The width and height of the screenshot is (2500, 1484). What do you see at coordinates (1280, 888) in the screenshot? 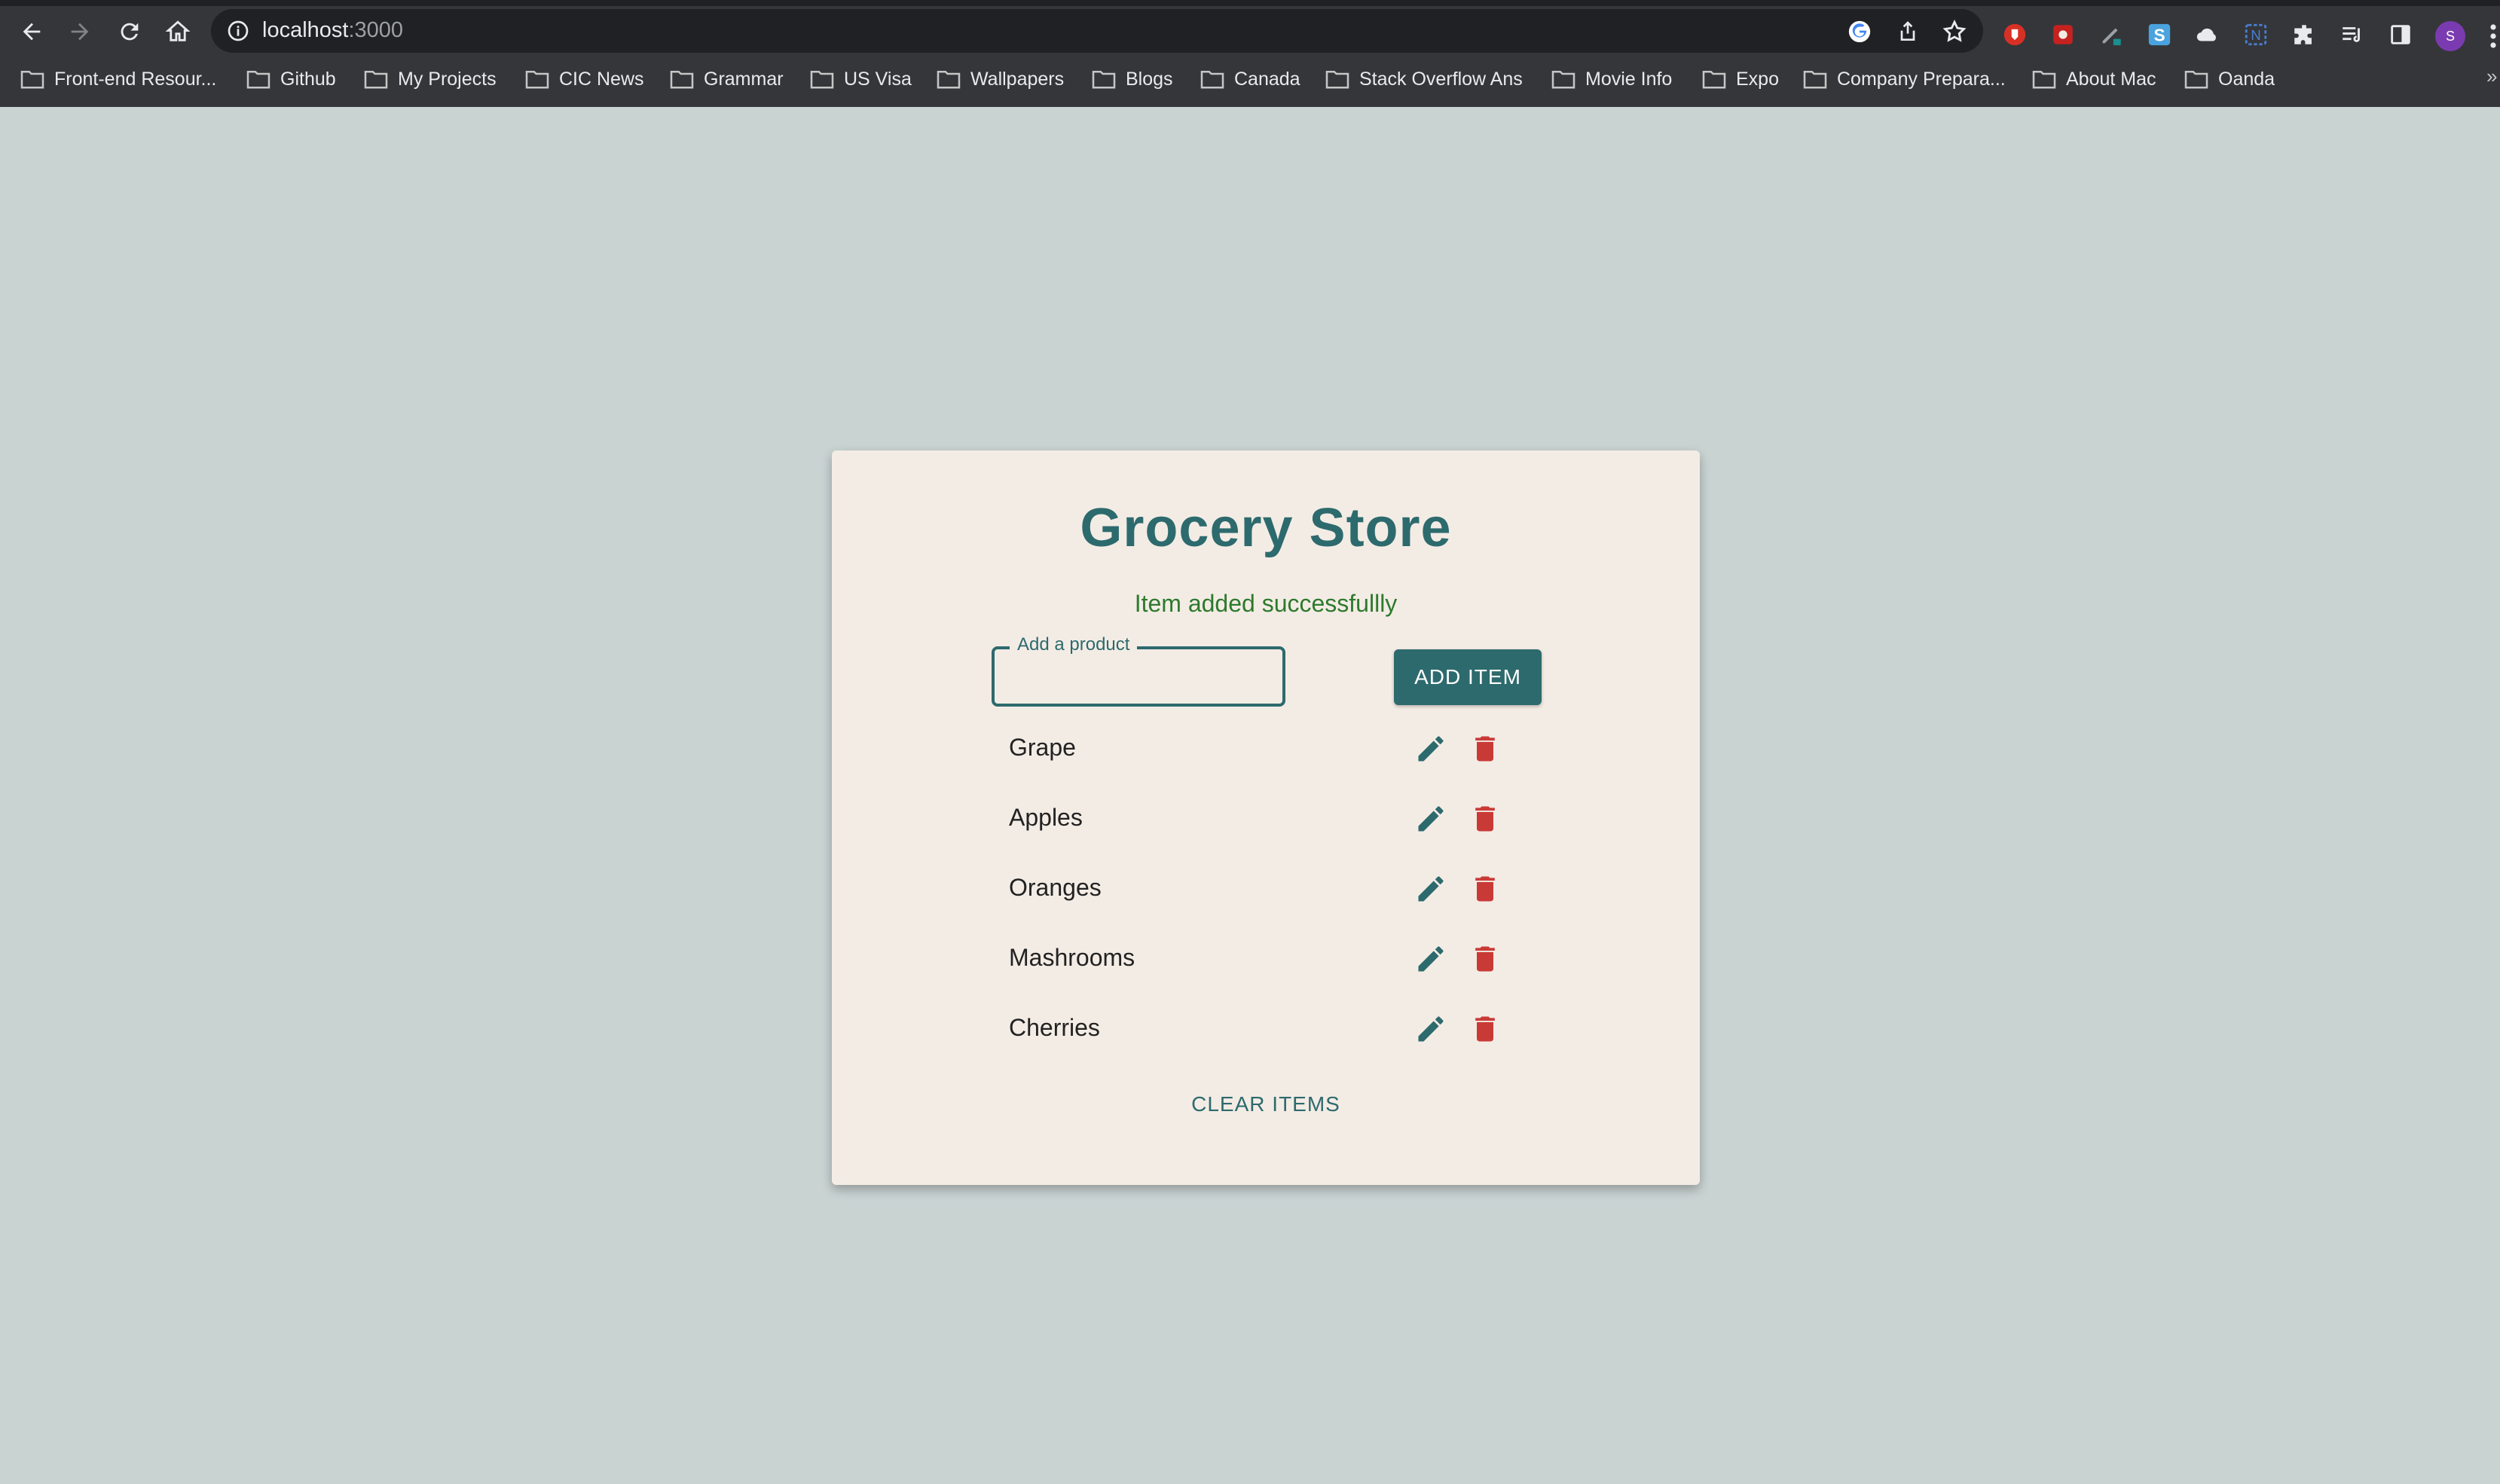
I see `list-item: Oranges` at bounding box center [1280, 888].